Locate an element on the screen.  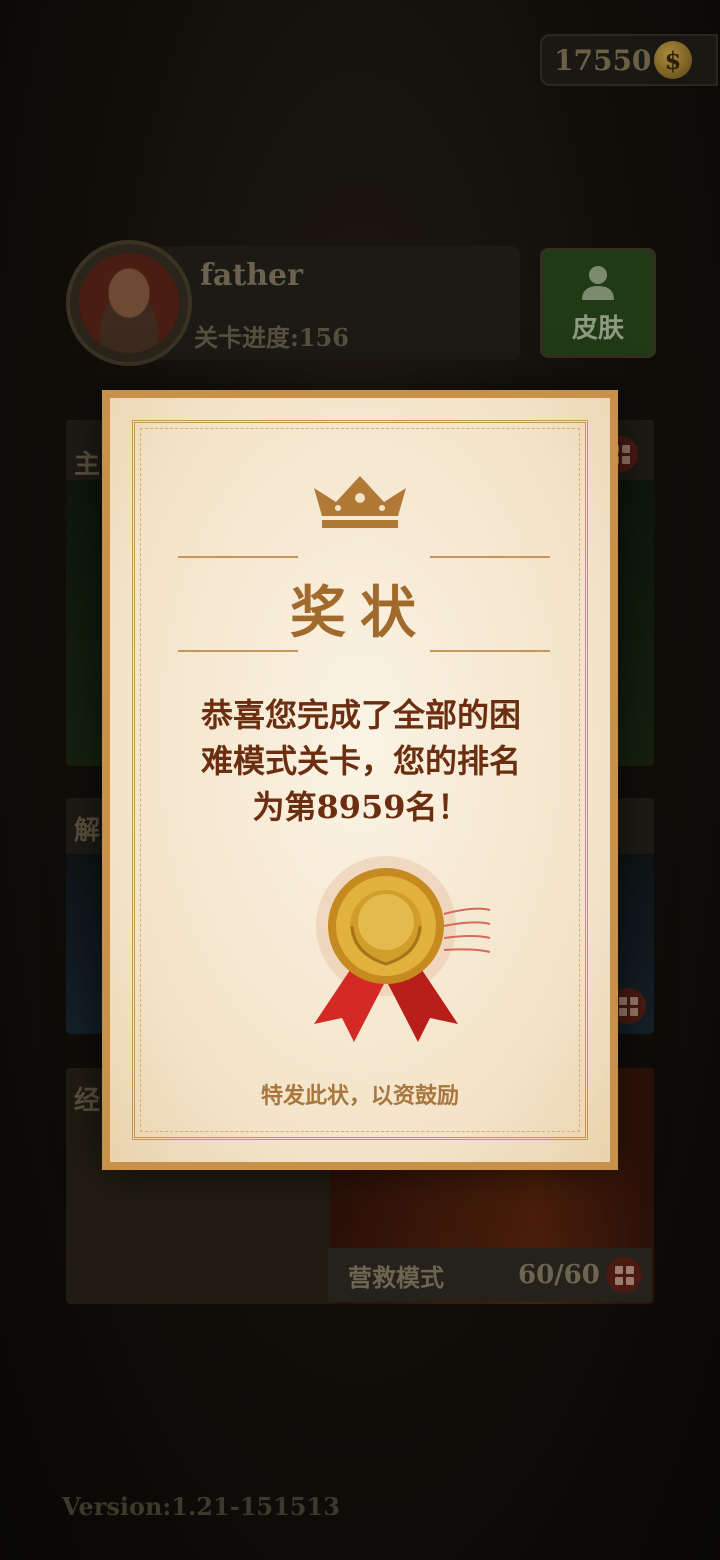
certificate-message: 恭喜您完成了全部的困难模式关卡，您的排名为第8959名！ is located at coordinates (360, 761).